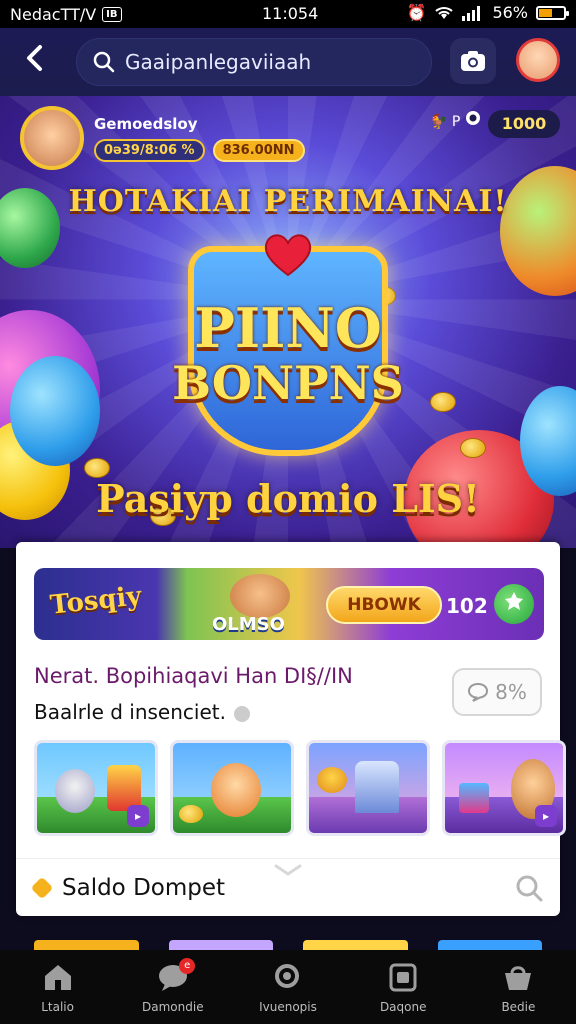  Describe the element at coordinates (288, 945) in the screenshot. I see `next-row-peek` at that location.